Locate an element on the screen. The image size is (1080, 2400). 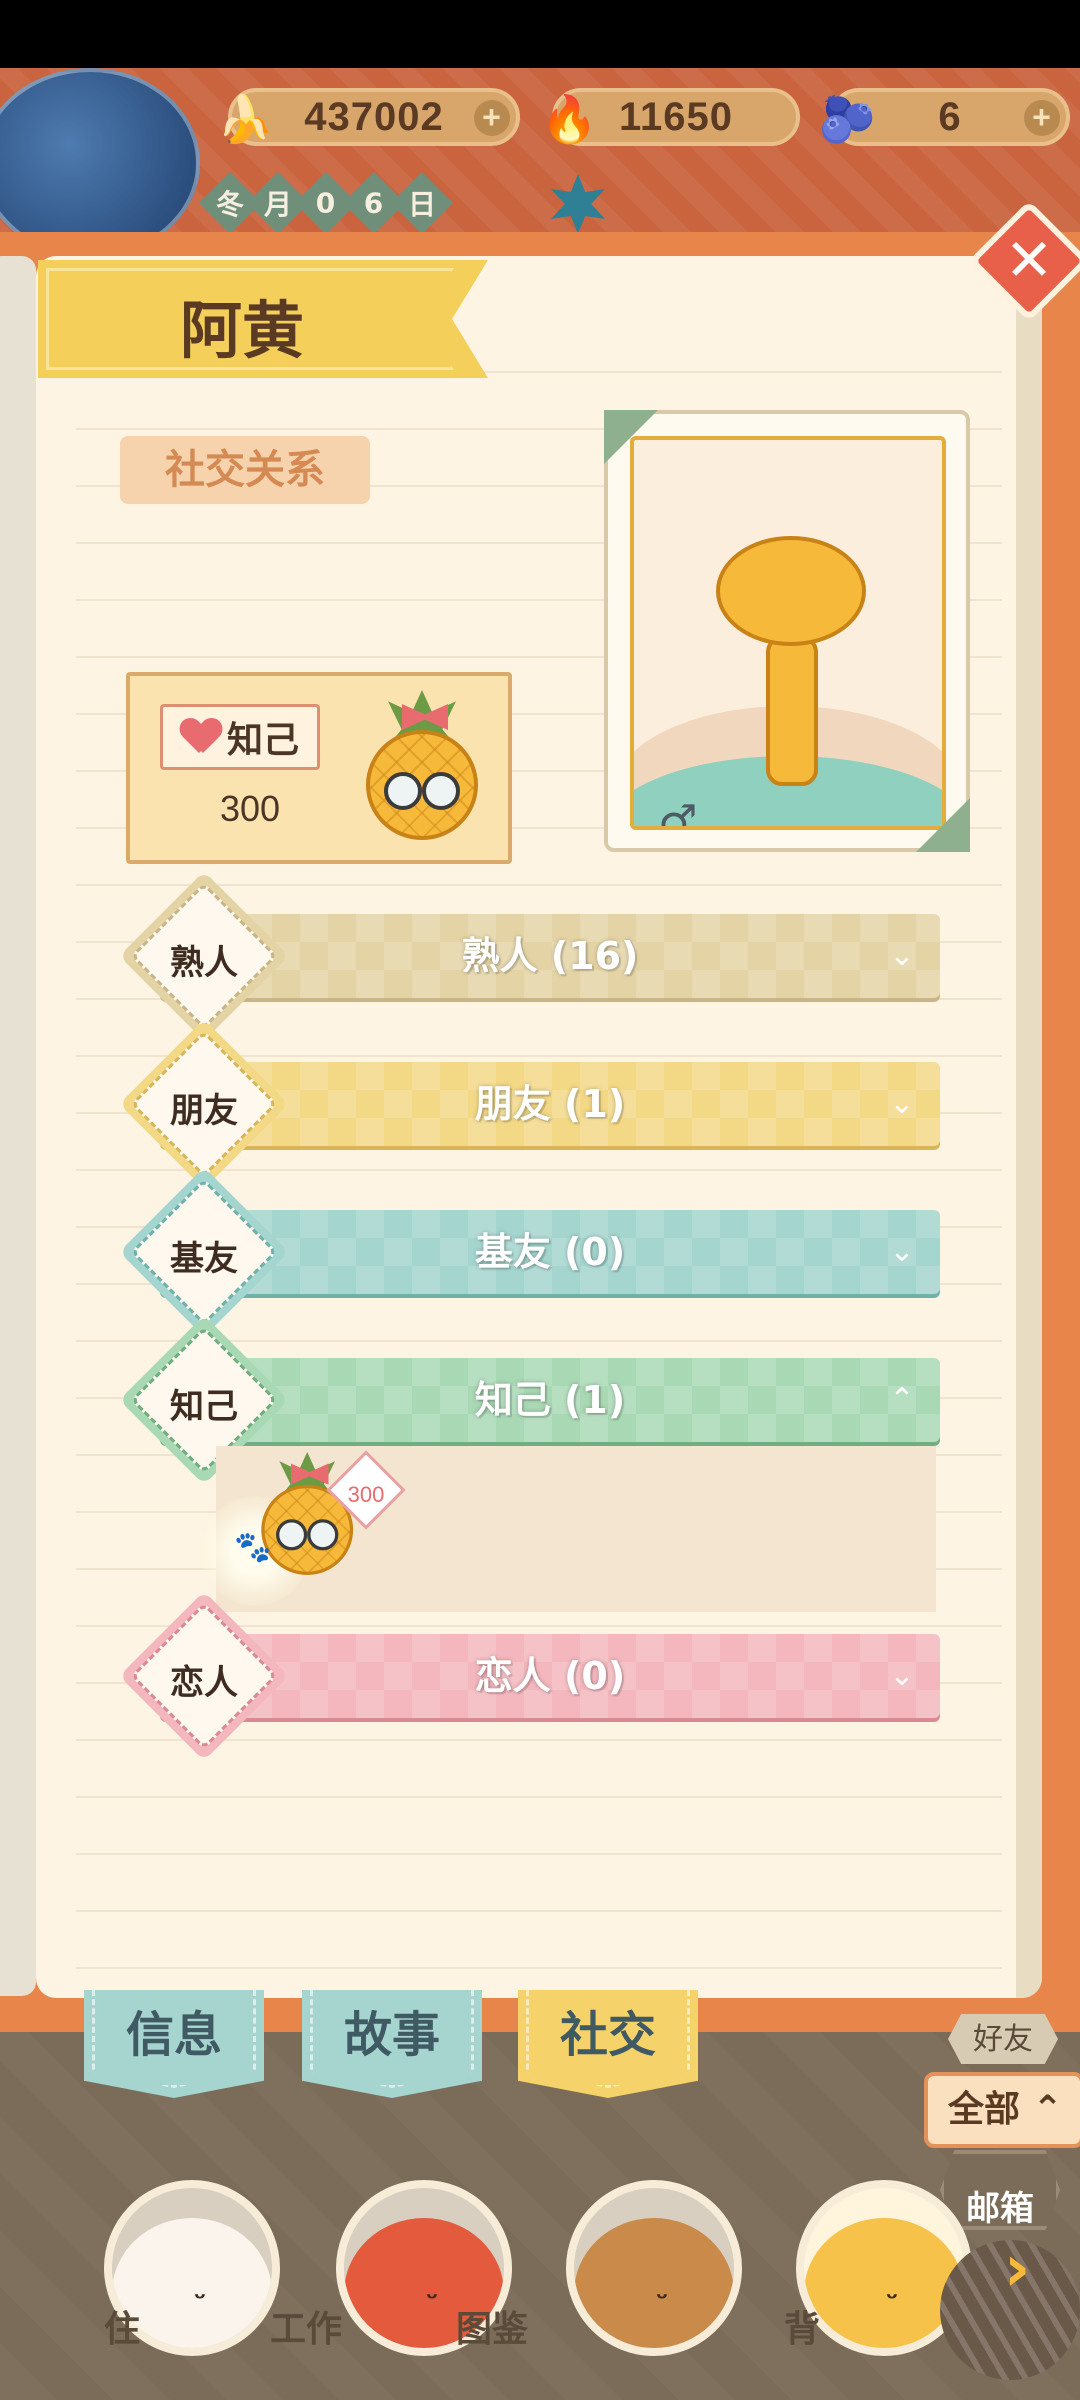
paw-icon: 🐾 is located at coordinates (253, 1547).